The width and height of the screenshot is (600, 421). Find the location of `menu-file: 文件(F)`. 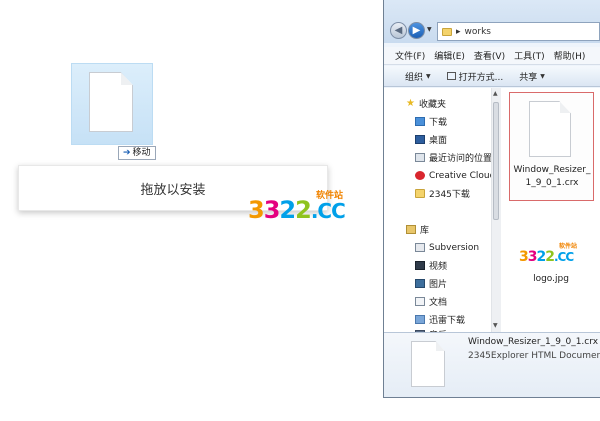

menu-file: 文件(F) is located at coordinates (410, 55).